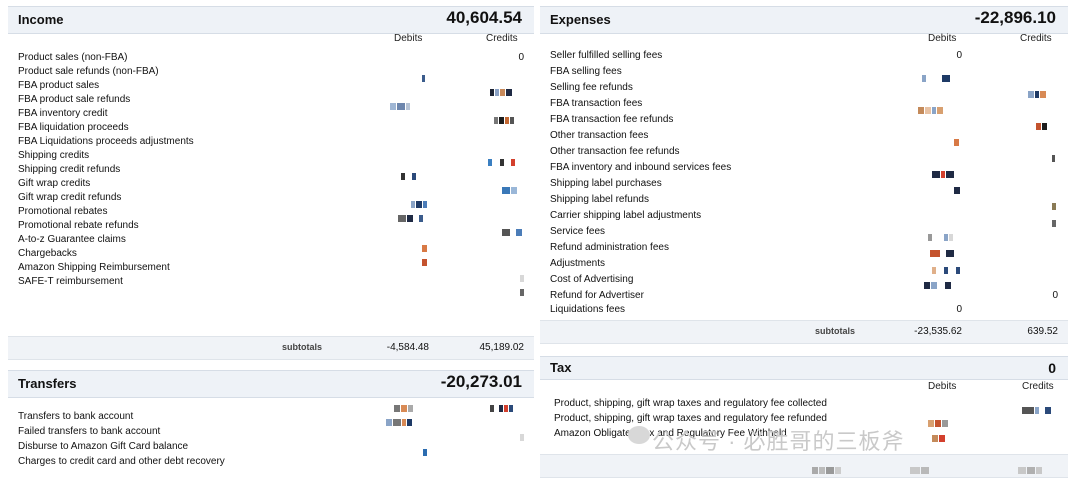 The height and width of the screenshot is (485, 1080). Describe the element at coordinates (612, 119) in the screenshot. I see `expenses-row: FBA transaction fee refunds` at that location.